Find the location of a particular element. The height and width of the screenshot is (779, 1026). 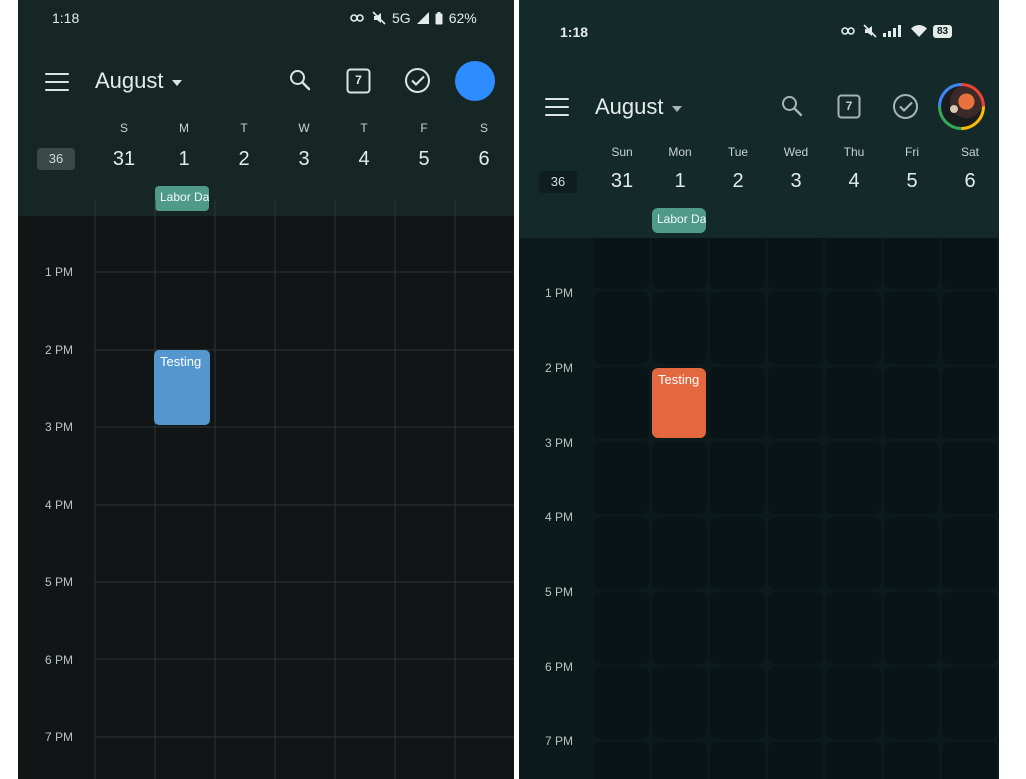

mute-icon is located at coordinates (379, 18).